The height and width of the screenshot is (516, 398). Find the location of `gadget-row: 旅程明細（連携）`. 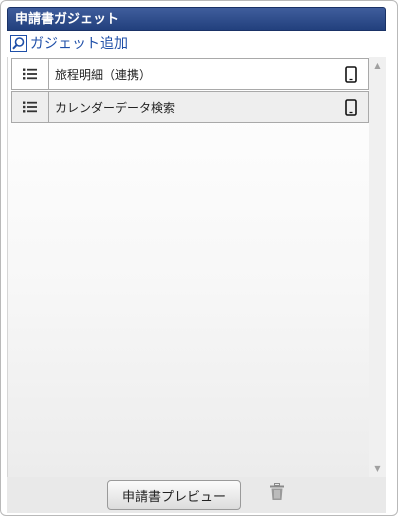

gadget-row: 旅程明細（連携） is located at coordinates (190, 74).